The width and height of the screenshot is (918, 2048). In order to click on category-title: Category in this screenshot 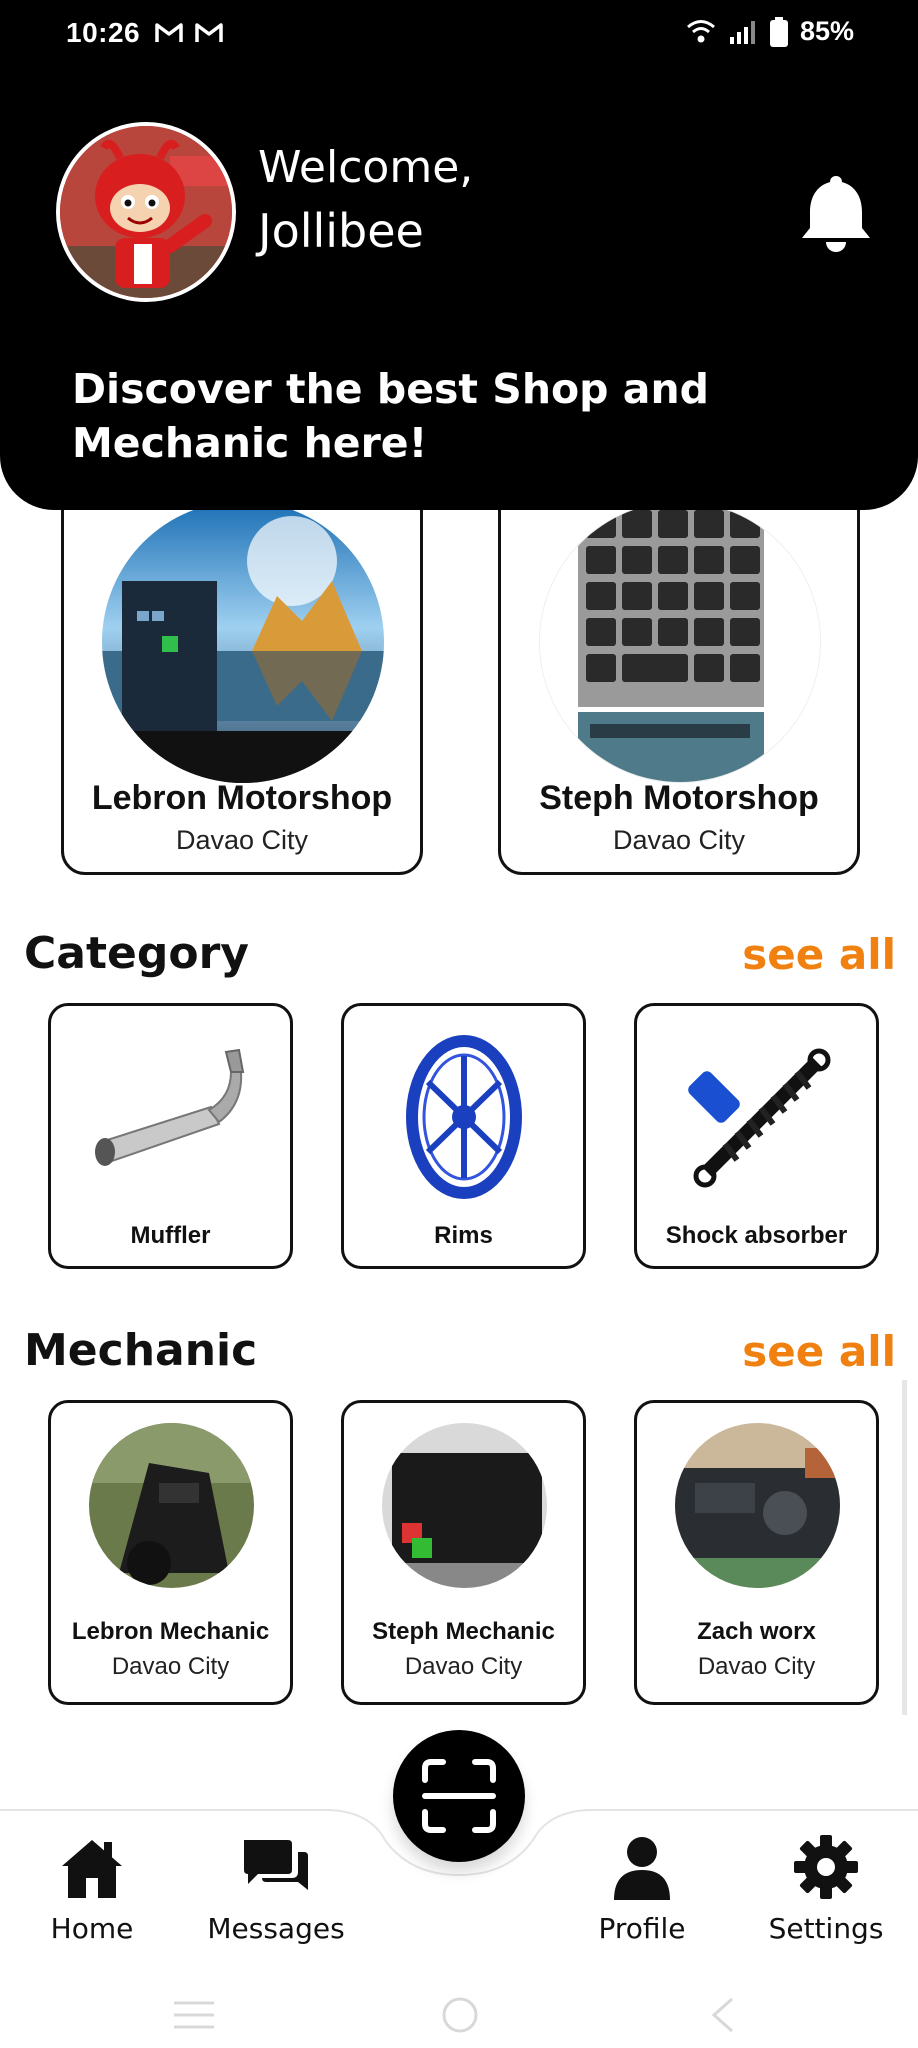, I will do `click(136, 953)`.